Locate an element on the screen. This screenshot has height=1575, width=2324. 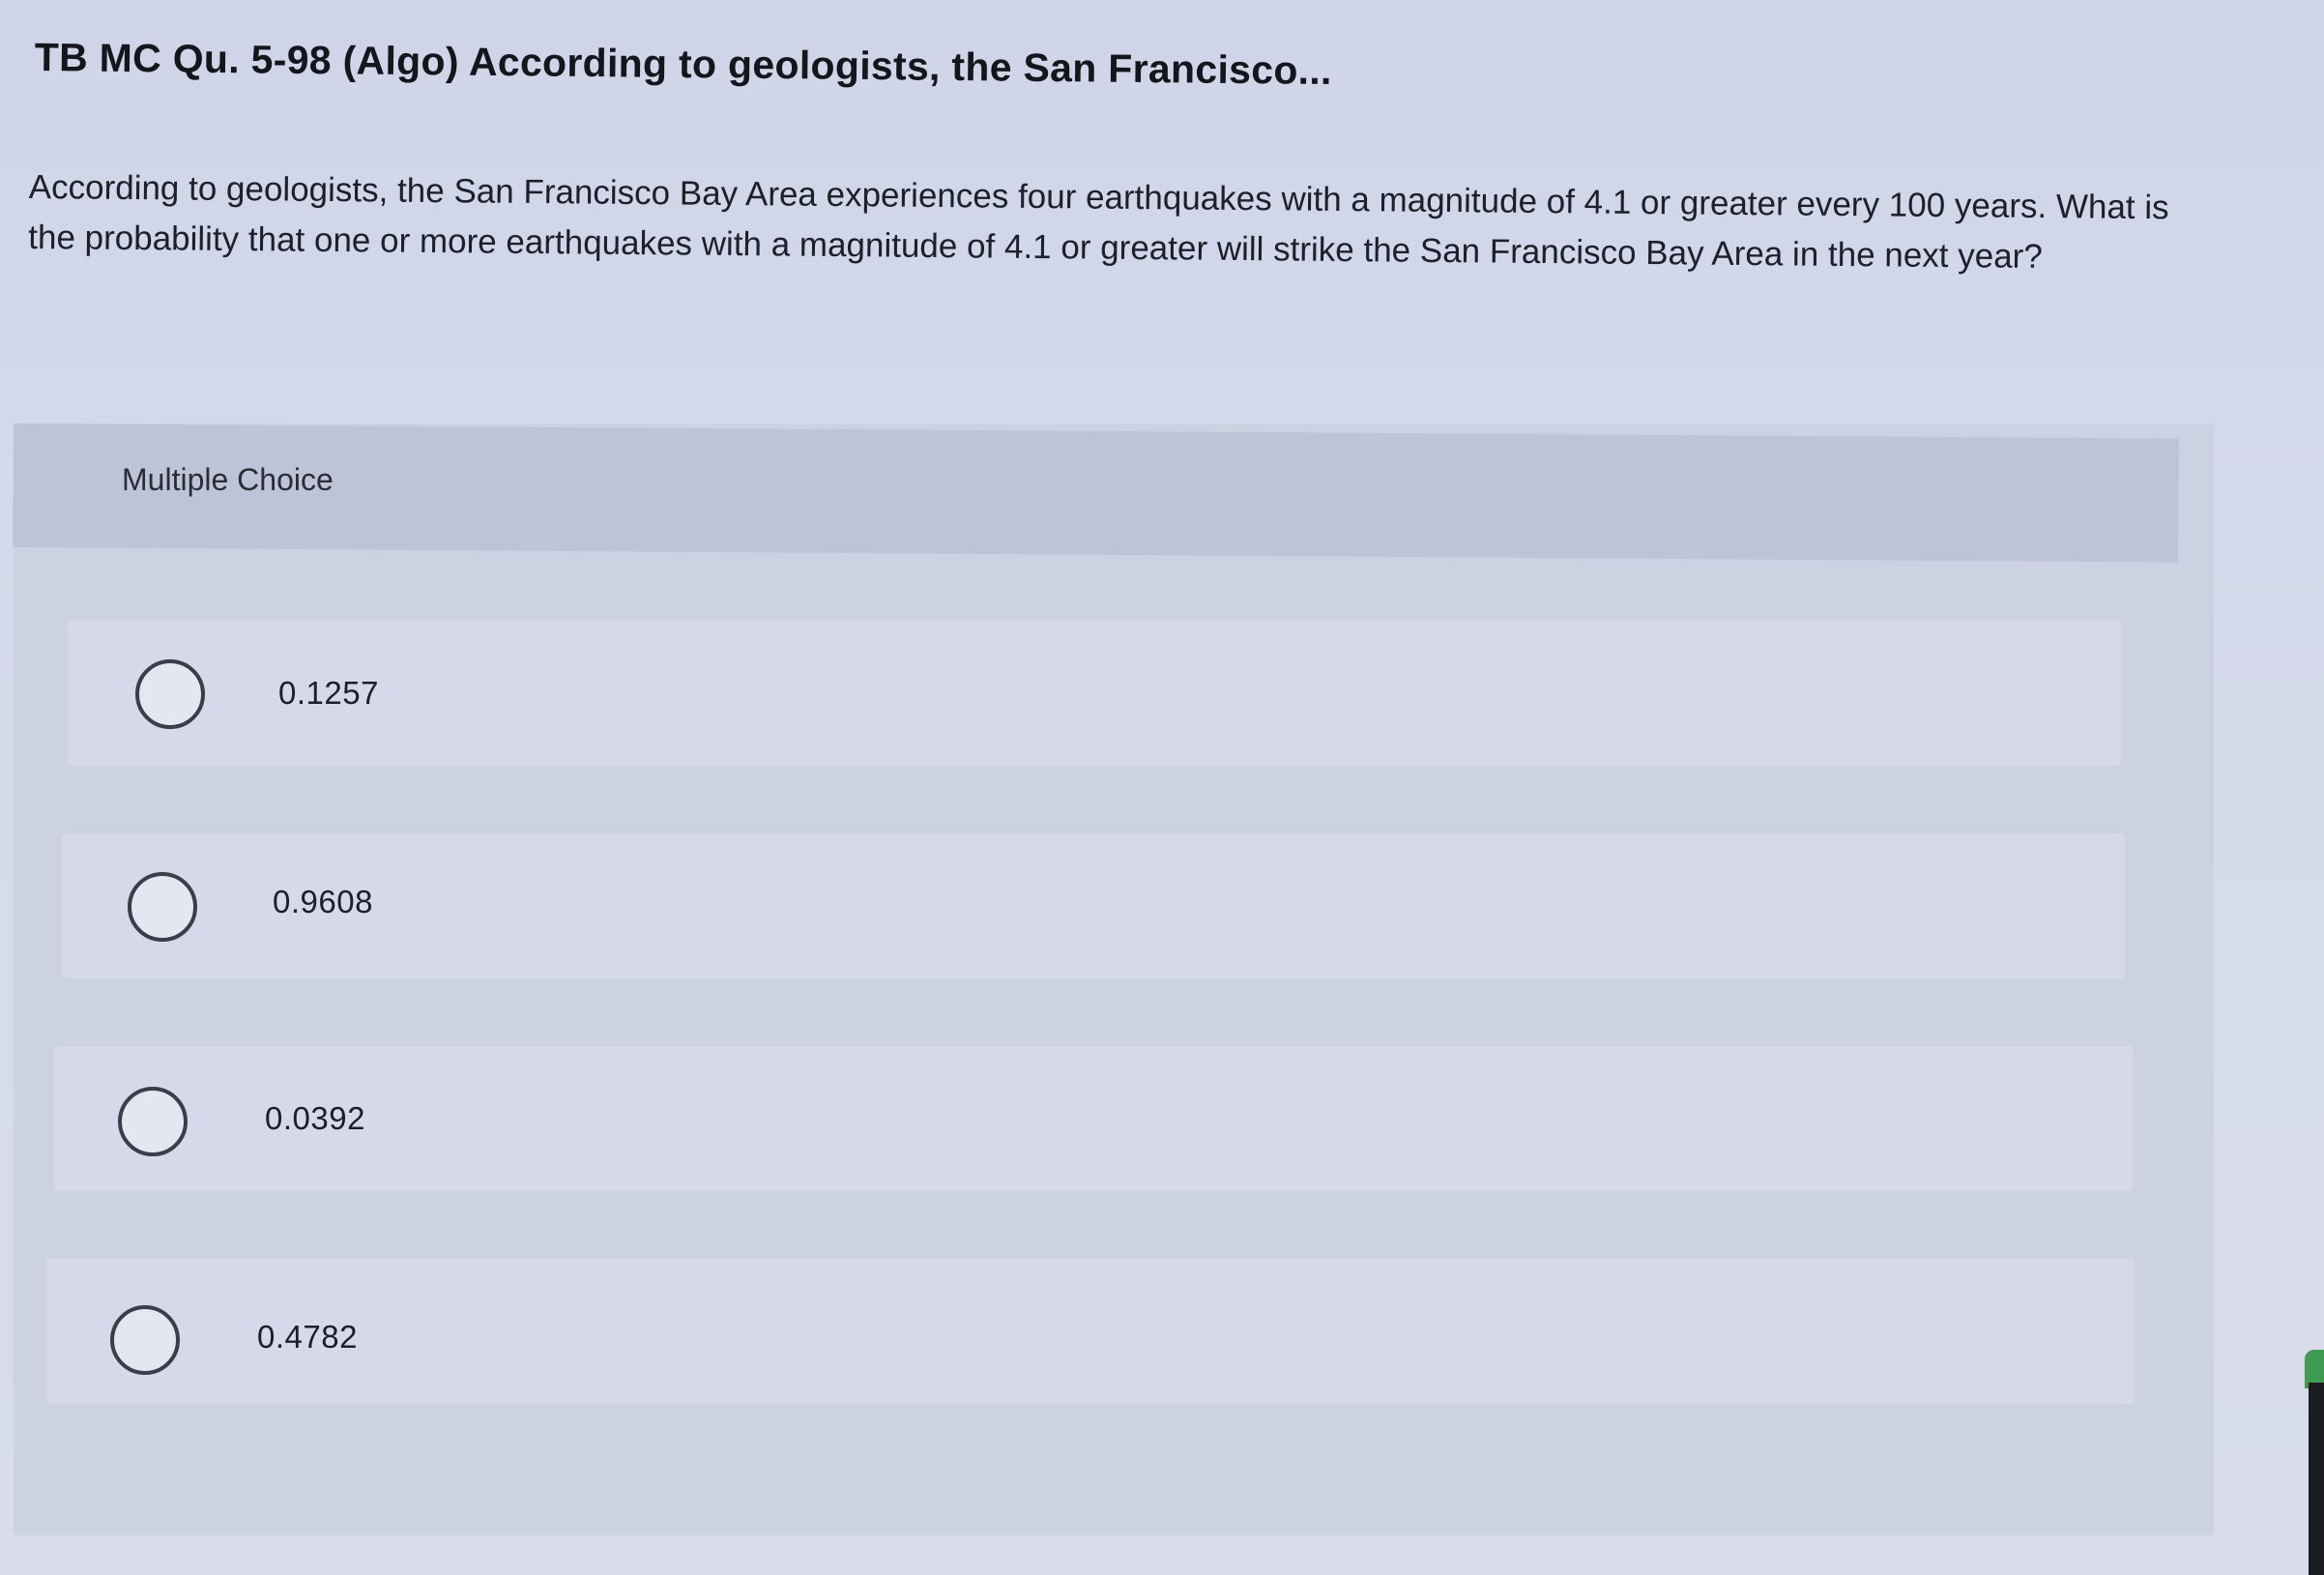
answer-option-label: 0.4782 is located at coordinates (307, 1337).